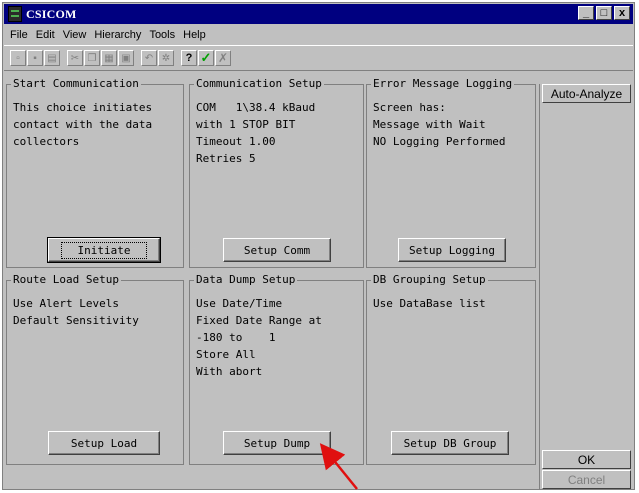 This screenshot has width=639, height=493. Describe the element at coordinates (277, 250) in the screenshot. I see `setup-comm-button: Setup Comm` at that location.